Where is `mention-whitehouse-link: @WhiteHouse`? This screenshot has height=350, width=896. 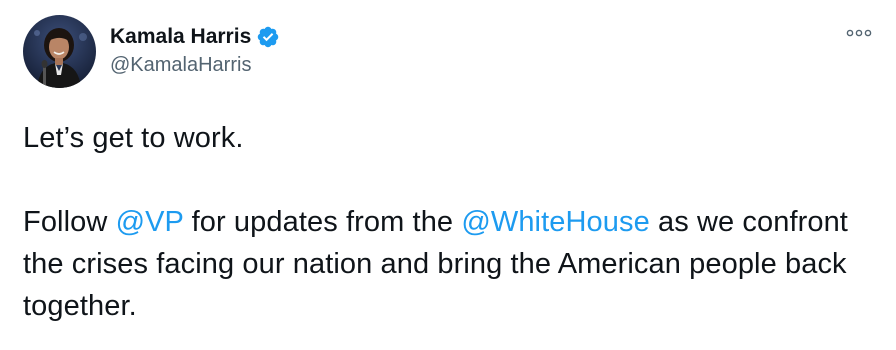 mention-whitehouse-link: @WhiteHouse is located at coordinates (555, 222).